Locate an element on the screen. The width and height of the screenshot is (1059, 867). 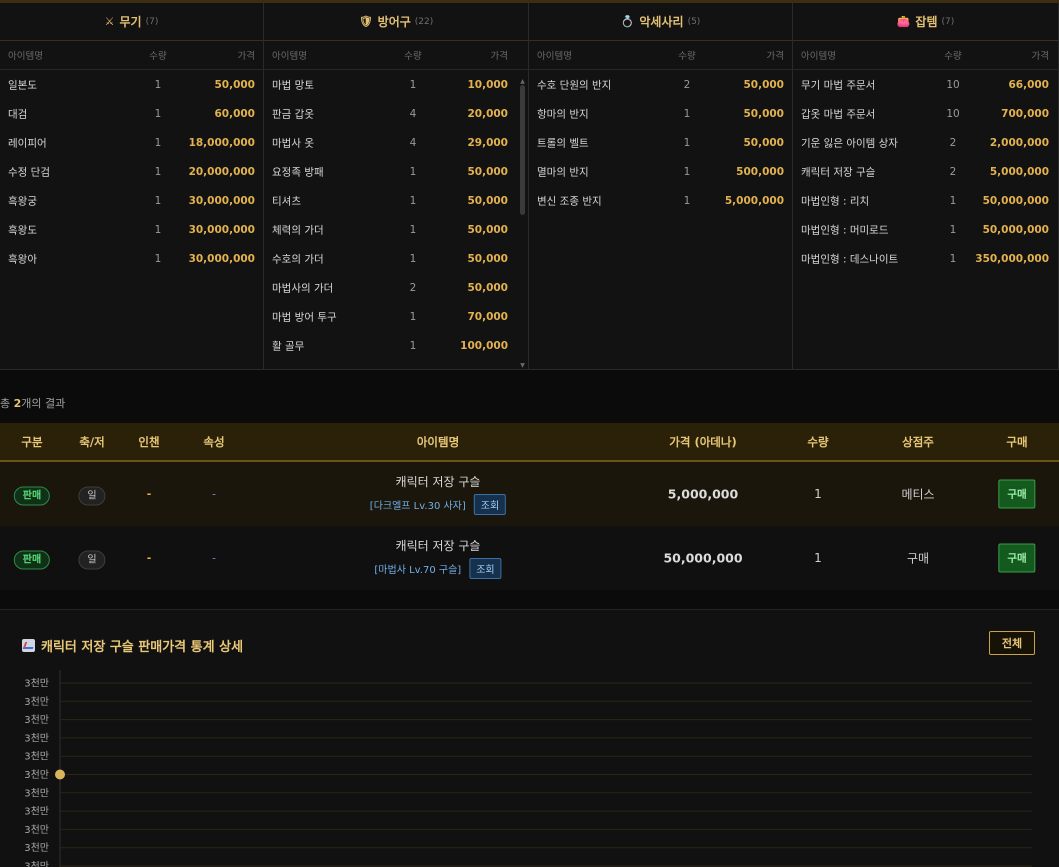
category-item-row: 캐릭터 저장 구슬25,000,000 is located at coordinates (925, 171).